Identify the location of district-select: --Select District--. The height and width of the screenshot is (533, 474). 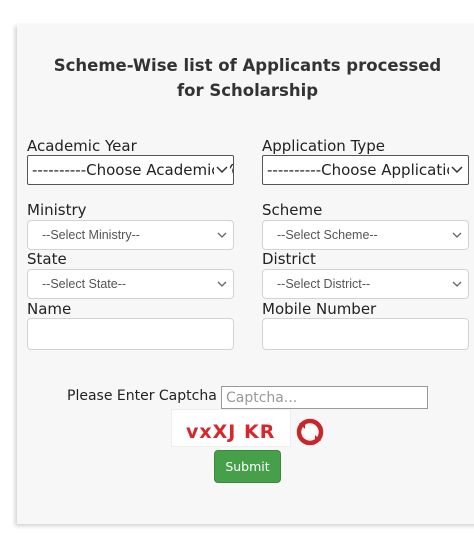
(365, 284).